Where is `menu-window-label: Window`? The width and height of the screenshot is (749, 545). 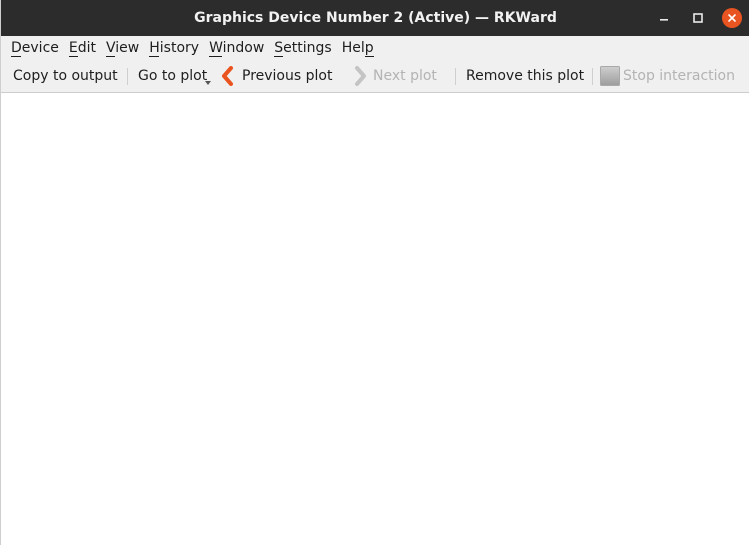 menu-window-label: Window is located at coordinates (237, 48).